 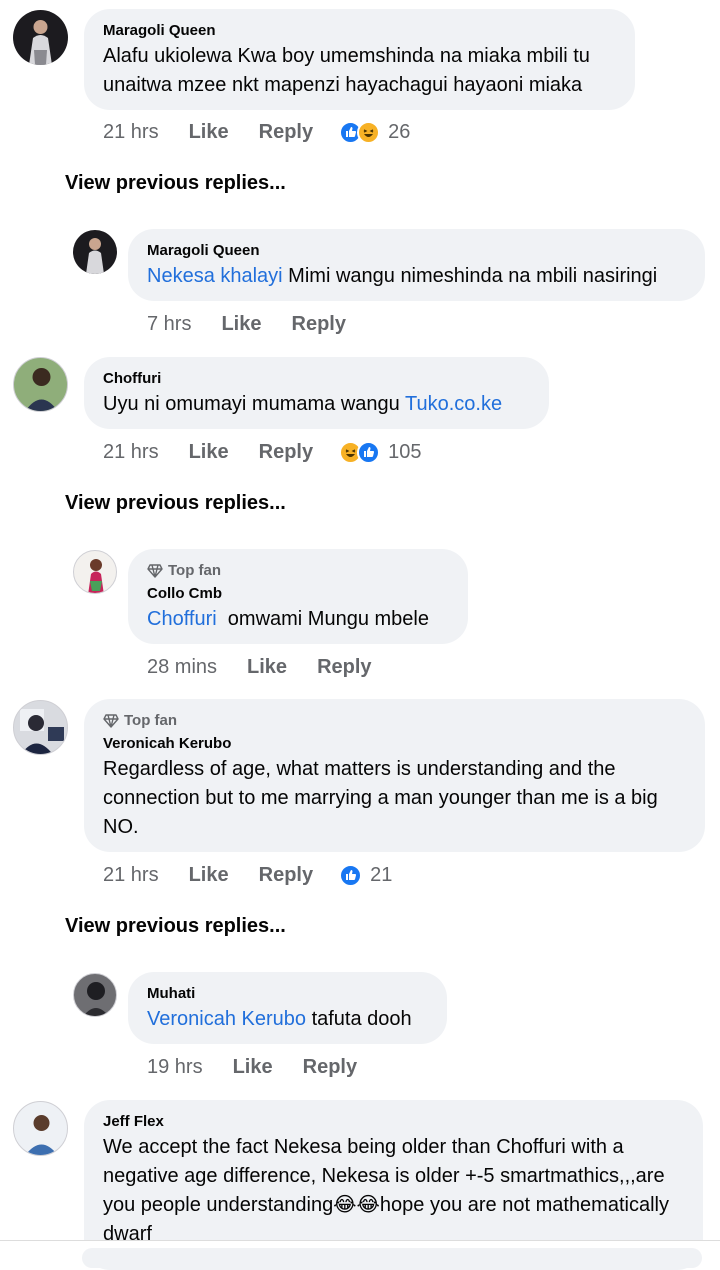 I want to click on comment-actions: 21 hrs Like Reply 105, so click(x=262, y=452).